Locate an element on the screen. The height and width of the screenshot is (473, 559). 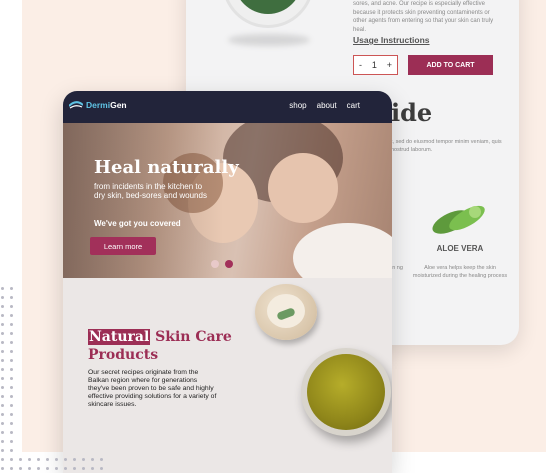
increment-button: + is located at coordinates (389, 65).